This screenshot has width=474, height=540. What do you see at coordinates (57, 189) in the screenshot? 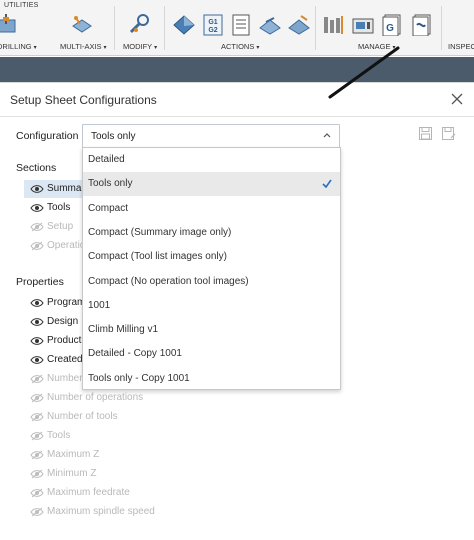
I see `section-item: Summary` at bounding box center [57, 189].